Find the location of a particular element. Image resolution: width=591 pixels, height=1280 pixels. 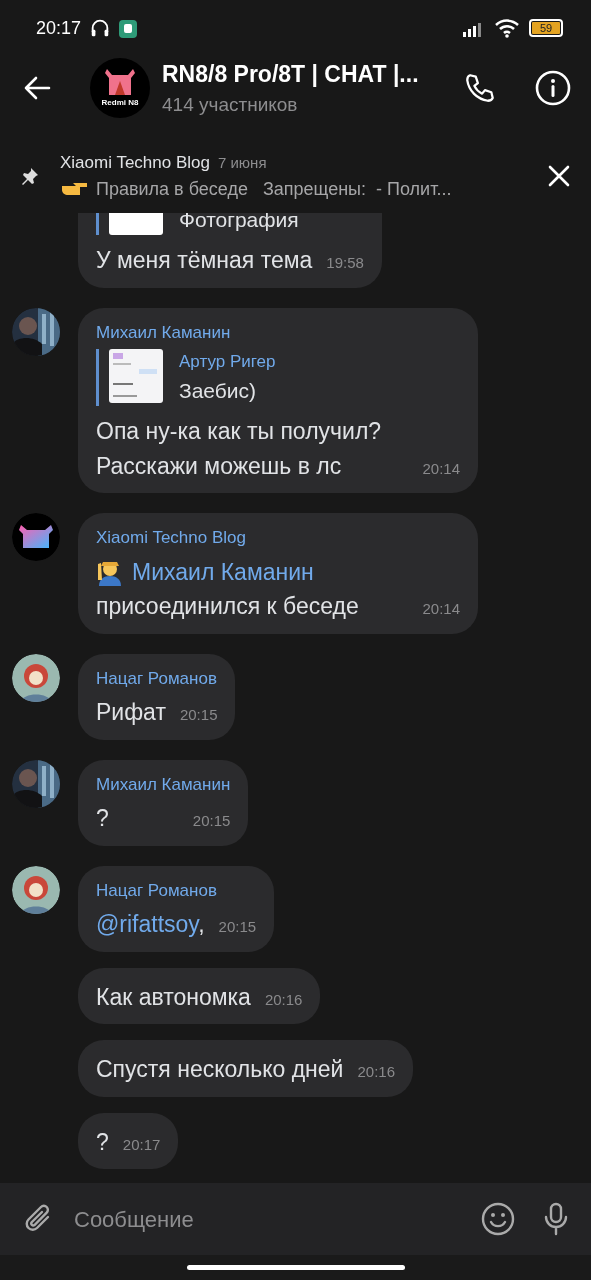

member-link: Михаил Каманин is located at coordinates (223, 571).